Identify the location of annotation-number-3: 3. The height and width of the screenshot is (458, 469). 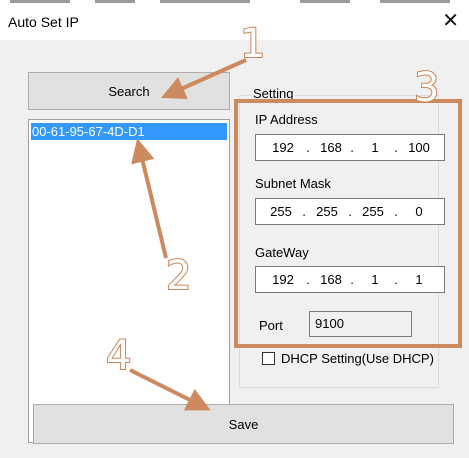
(426, 88).